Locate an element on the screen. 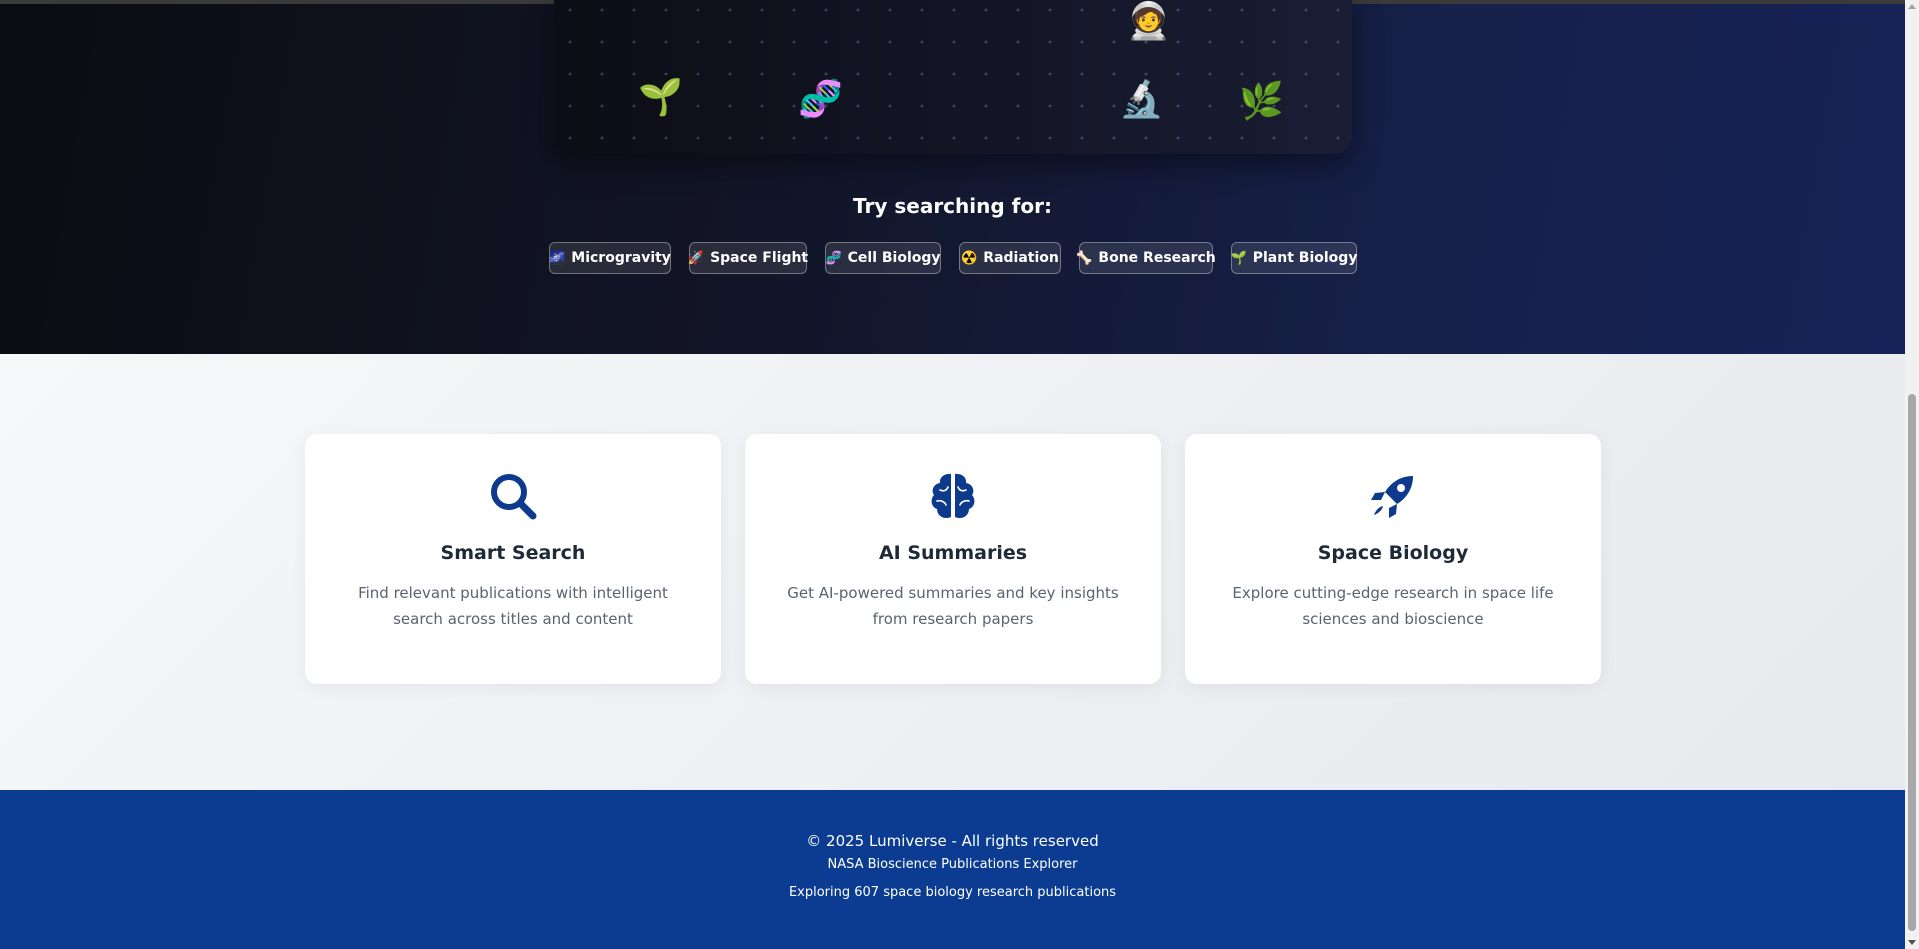  chip-cell-biology: 🧬 Cell Biology is located at coordinates (883, 258).